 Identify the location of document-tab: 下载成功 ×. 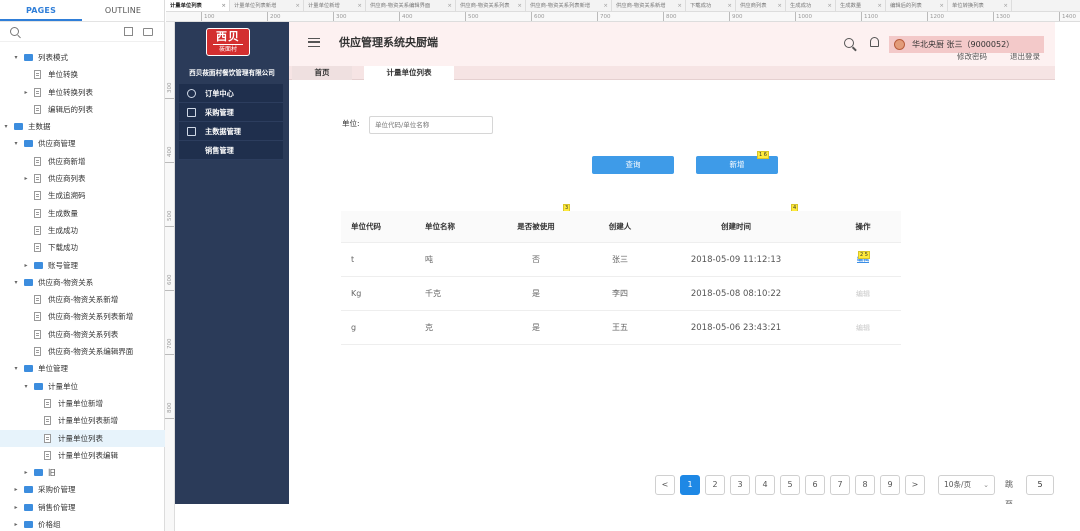
(711, 5).